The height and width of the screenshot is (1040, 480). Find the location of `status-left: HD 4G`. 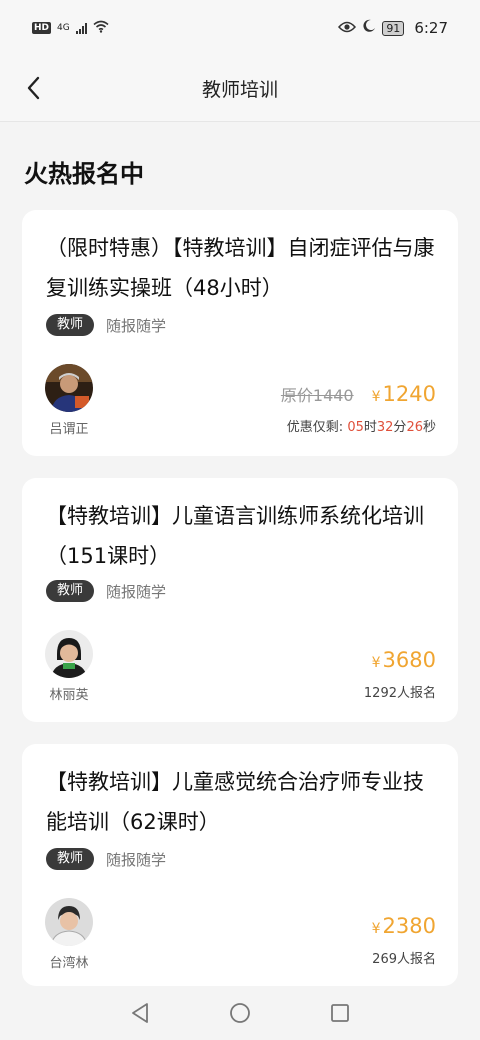

status-left: HD 4G is located at coordinates (70, 28).